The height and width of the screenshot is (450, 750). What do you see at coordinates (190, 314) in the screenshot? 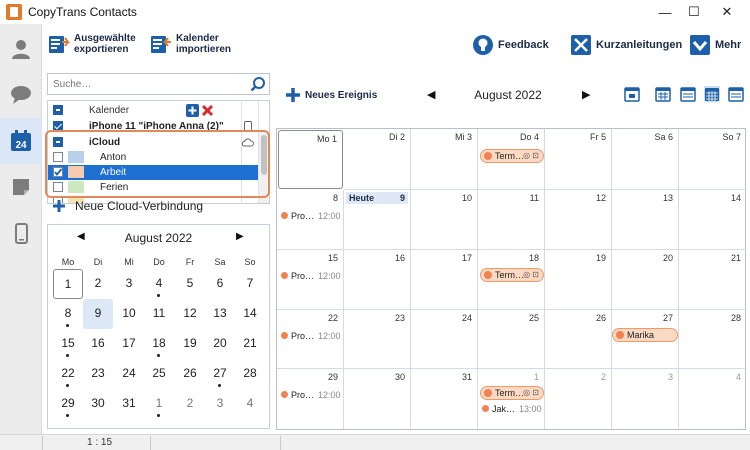
I see `mini-day: 12` at bounding box center [190, 314].